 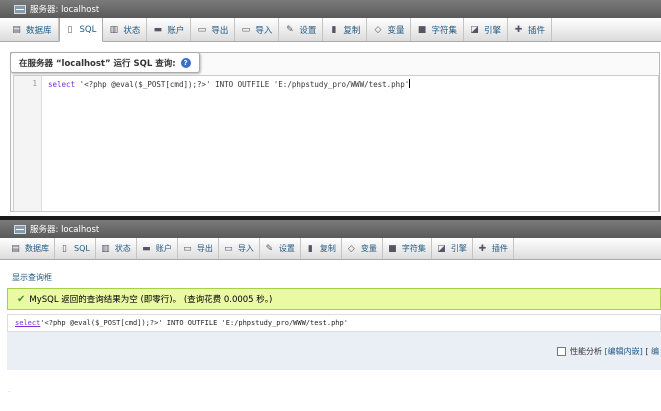 I want to click on check-icon: ✔, so click(x=21, y=299).